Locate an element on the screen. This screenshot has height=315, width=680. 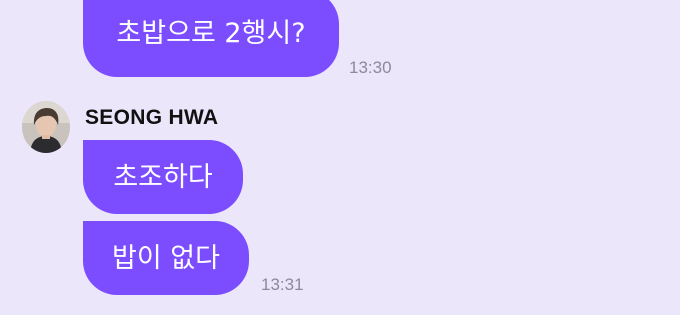
message-bubble-received: 밥이 없다 is located at coordinates (166, 258).